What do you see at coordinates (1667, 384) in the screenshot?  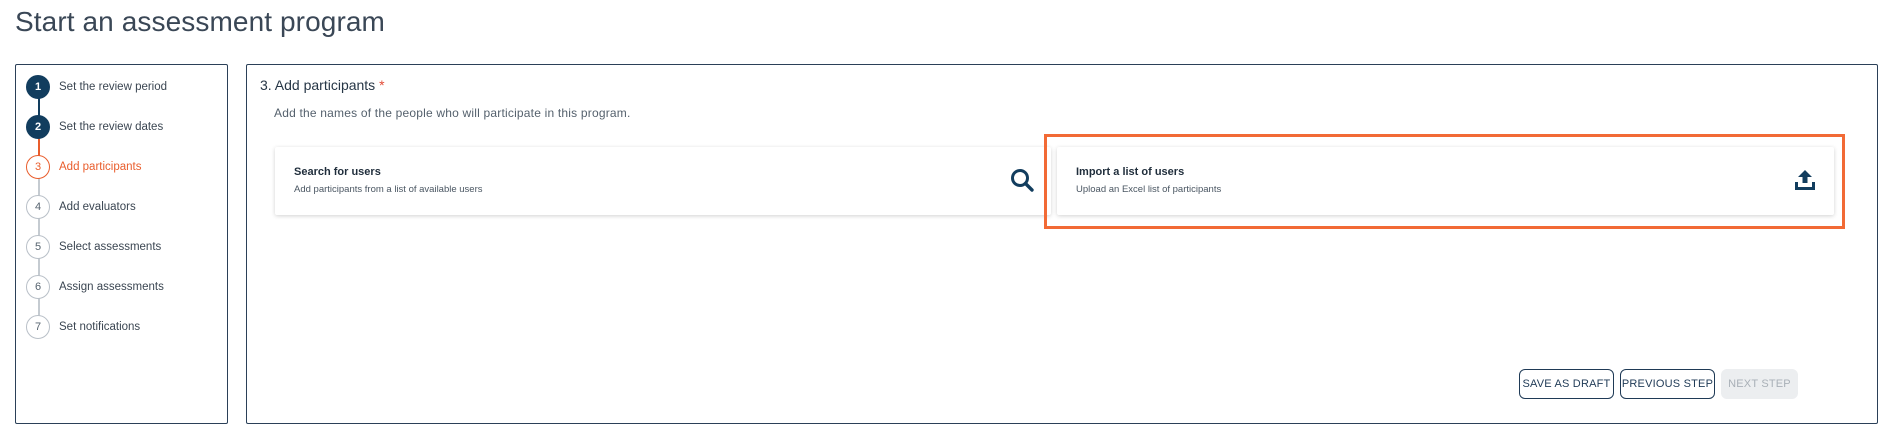 I see `previous-step-button: PREVIOUS STEP` at bounding box center [1667, 384].